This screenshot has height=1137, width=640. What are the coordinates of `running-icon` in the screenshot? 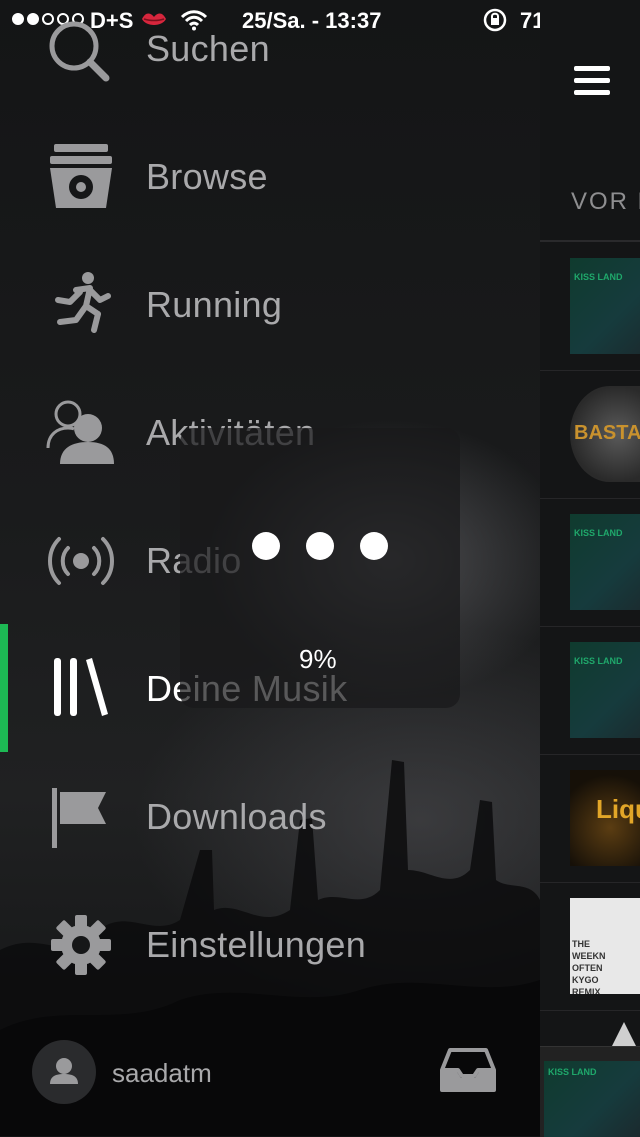 It's located at (83, 302).